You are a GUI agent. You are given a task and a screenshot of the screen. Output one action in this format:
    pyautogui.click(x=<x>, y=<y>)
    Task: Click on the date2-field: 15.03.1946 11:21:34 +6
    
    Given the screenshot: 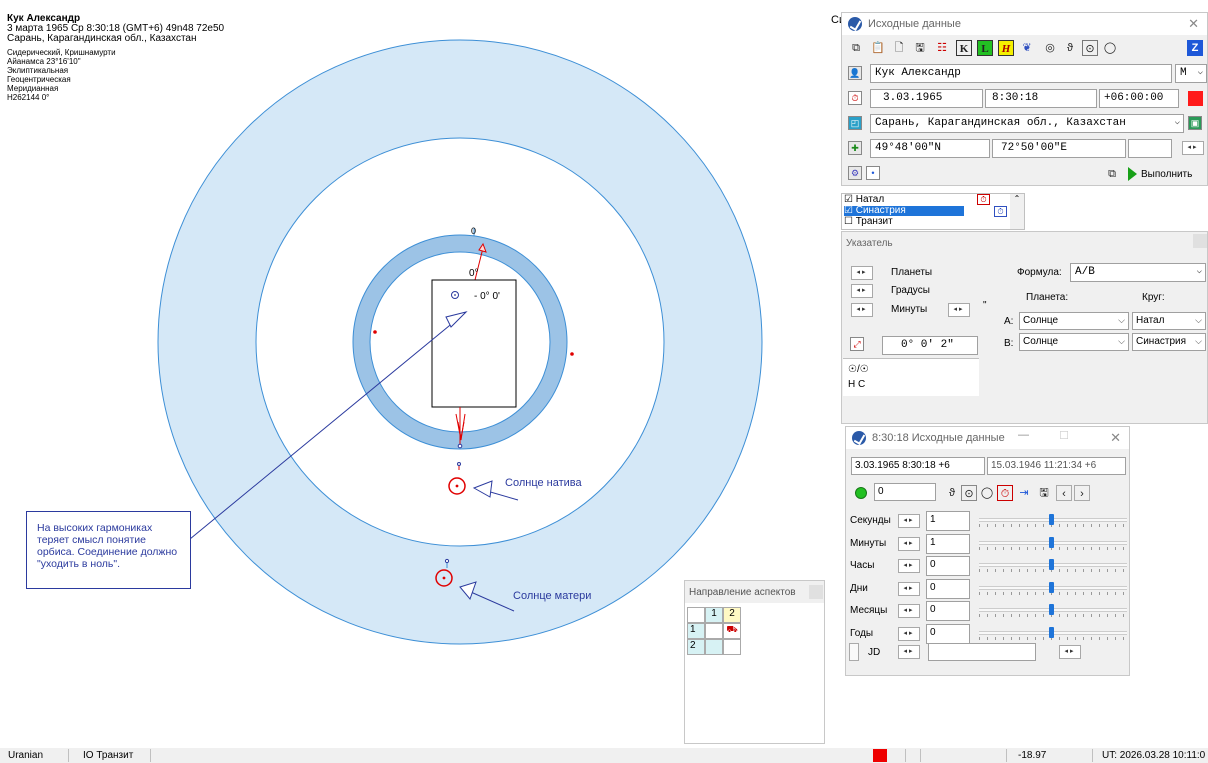 What is the action you would take?
    pyautogui.click(x=1056, y=466)
    